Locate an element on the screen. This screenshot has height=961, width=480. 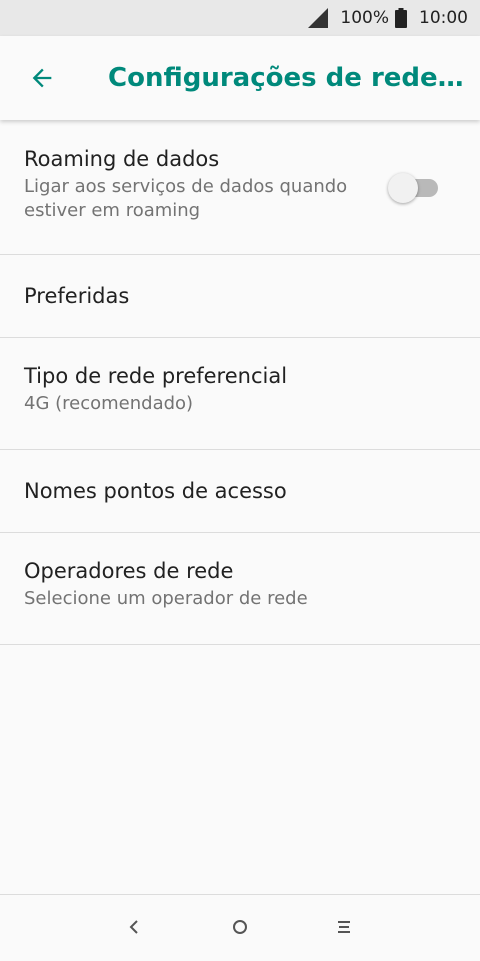
setting-access-point-names: Nomes pontos de acesso is located at coordinates (240, 491).